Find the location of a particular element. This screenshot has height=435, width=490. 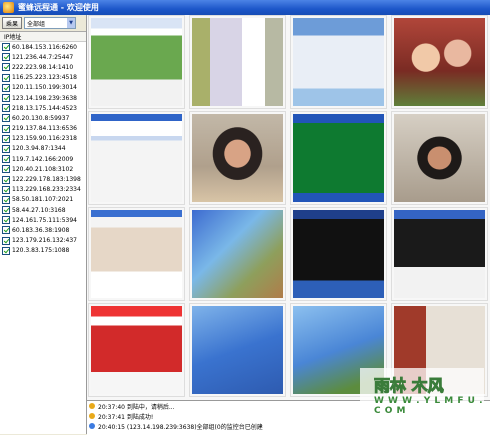

ip-list-item: 122.229.178.183:1398 is located at coordinates (43, 179).